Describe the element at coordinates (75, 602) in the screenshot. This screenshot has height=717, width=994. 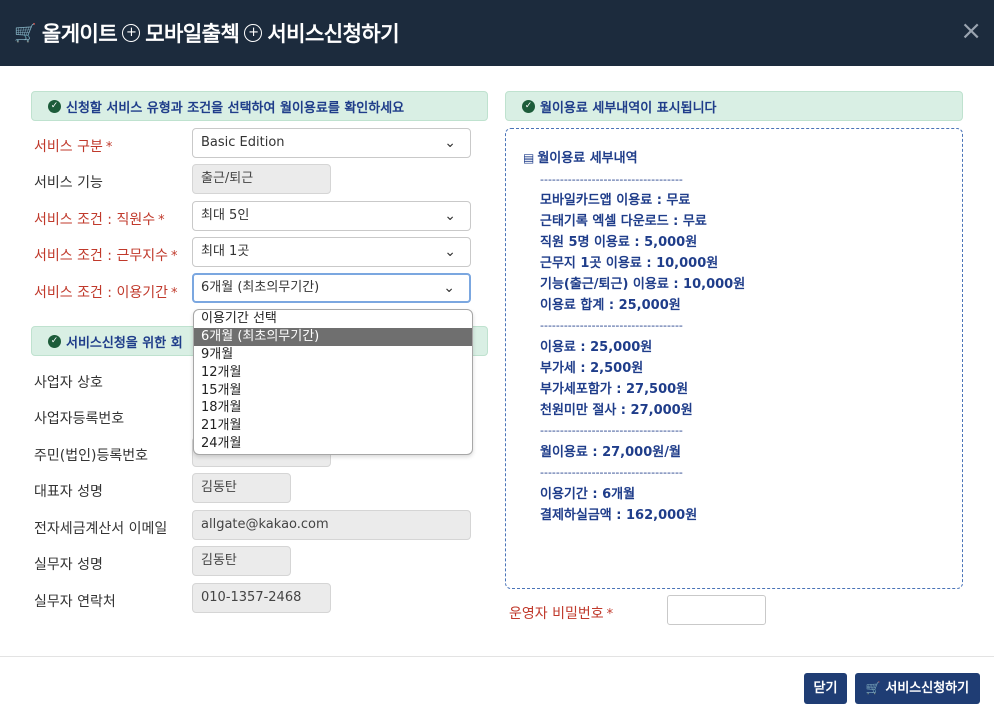
I see `staff-phone-label: 실무자 연락처` at that location.